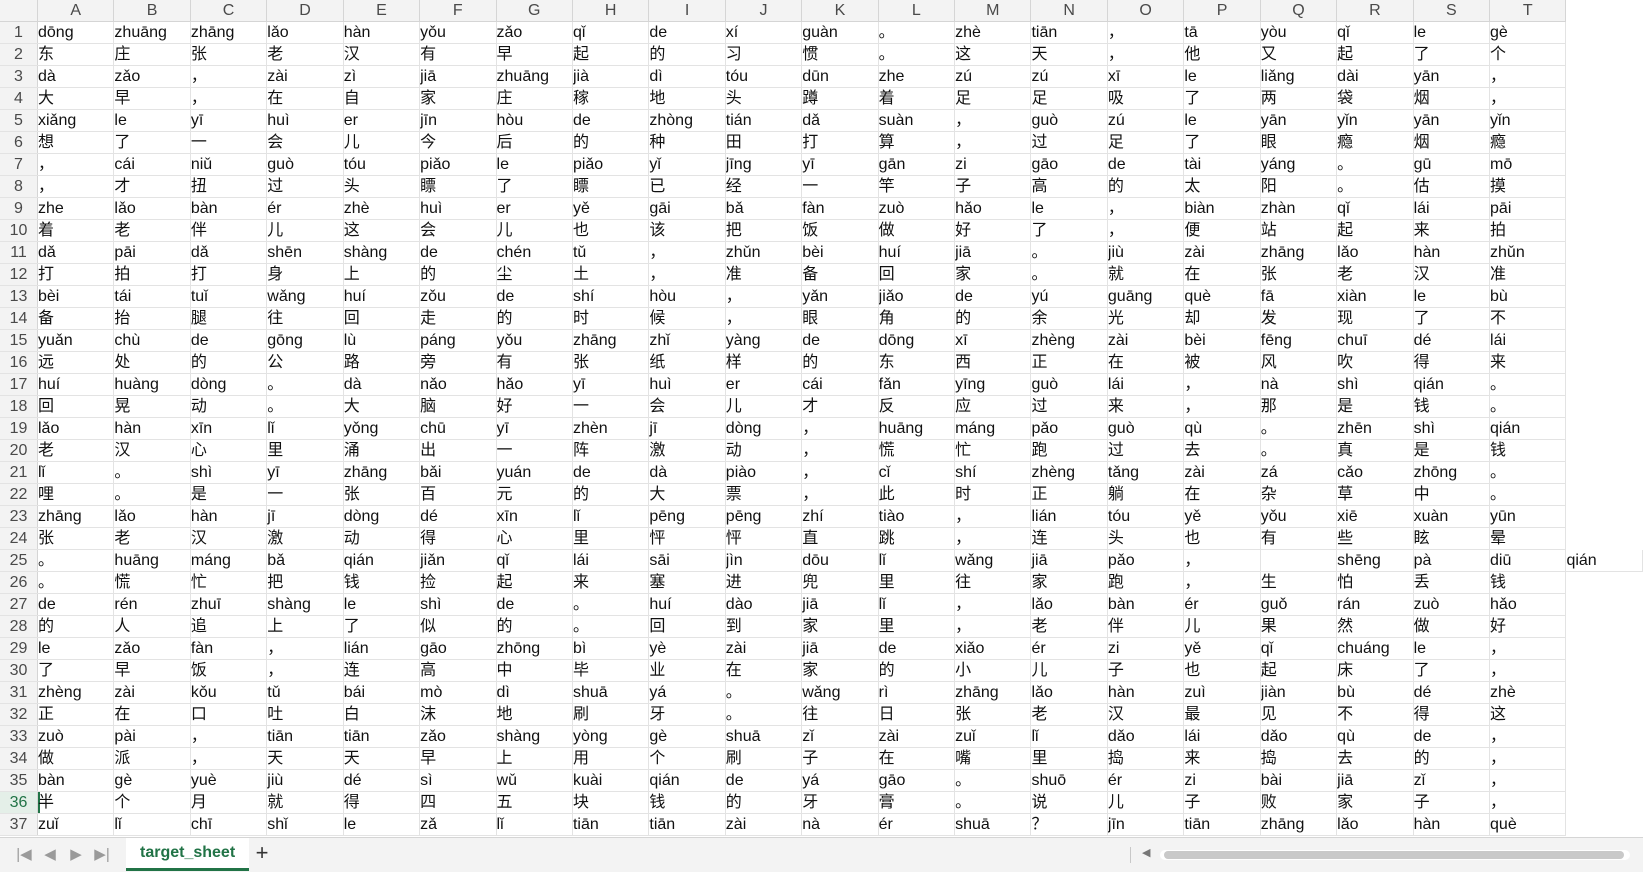 Image resolution: width=1643 pixels, height=872 pixels. I want to click on cell: 候, so click(687, 318).